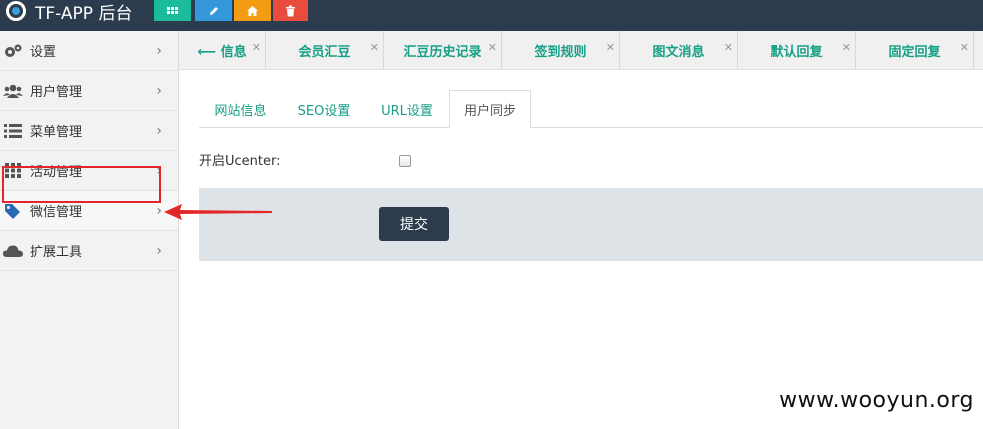 This screenshot has height=429, width=983. I want to click on ucenter-label: 开启Ucenter:, so click(240, 161).